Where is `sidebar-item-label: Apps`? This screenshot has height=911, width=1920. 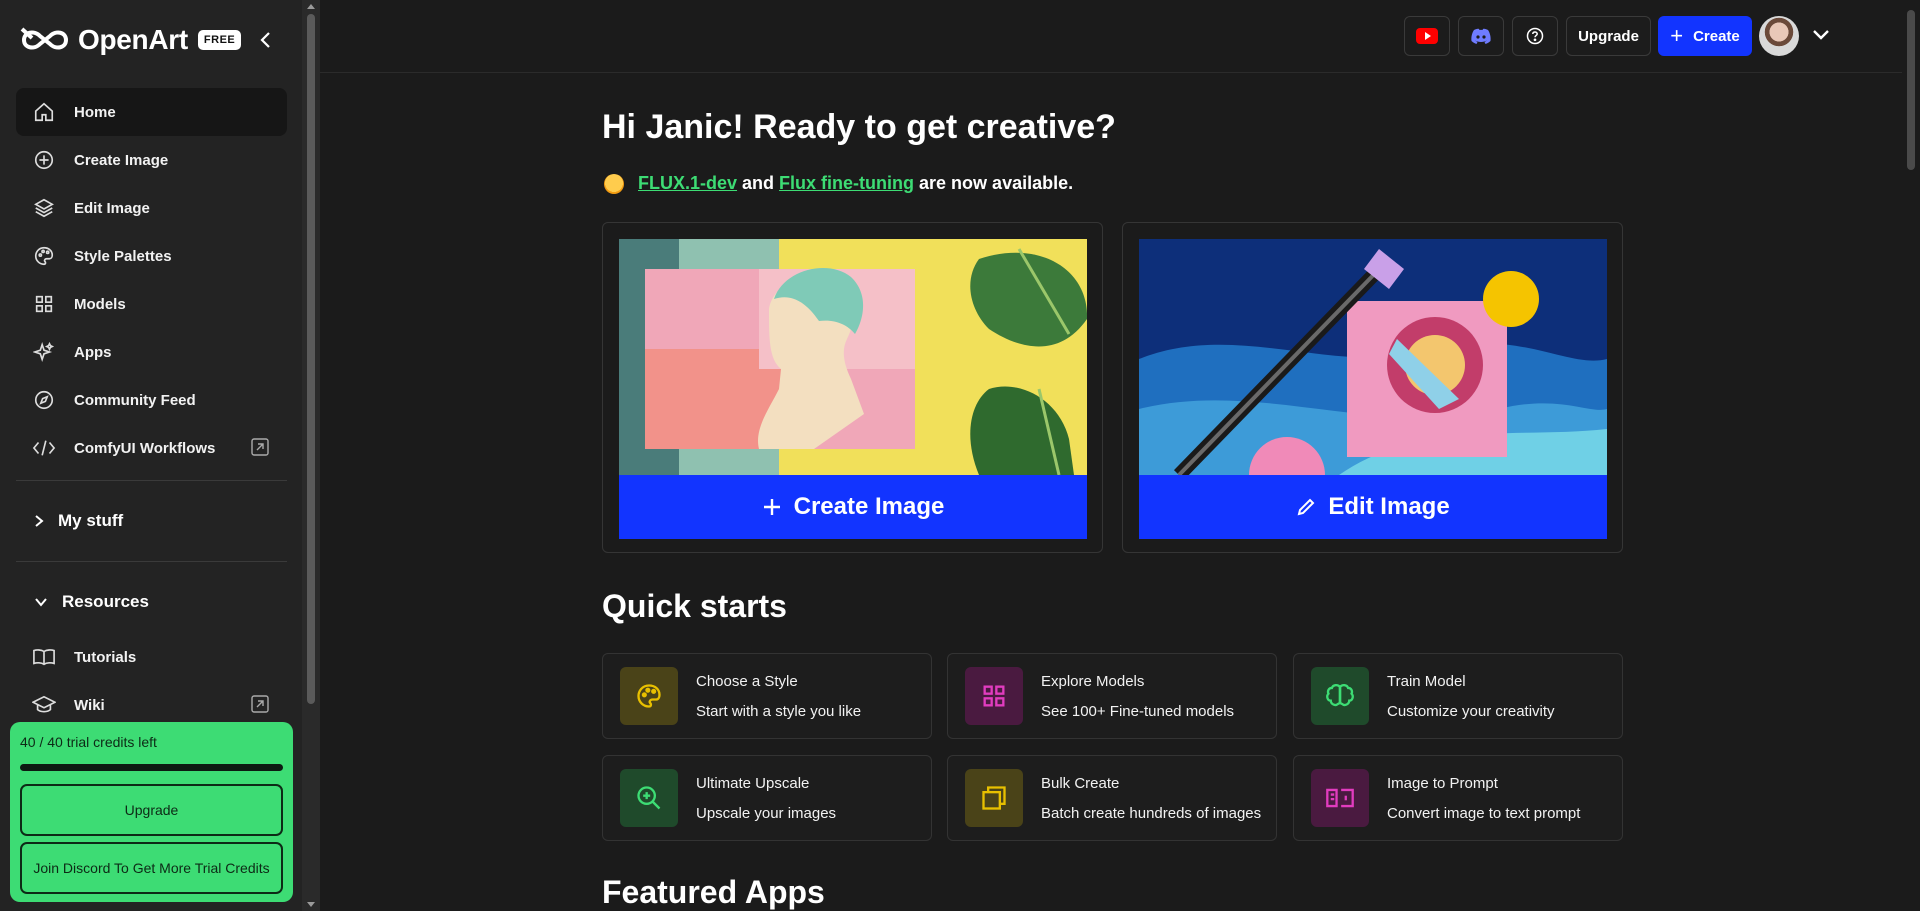 sidebar-item-label: Apps is located at coordinates (93, 352).